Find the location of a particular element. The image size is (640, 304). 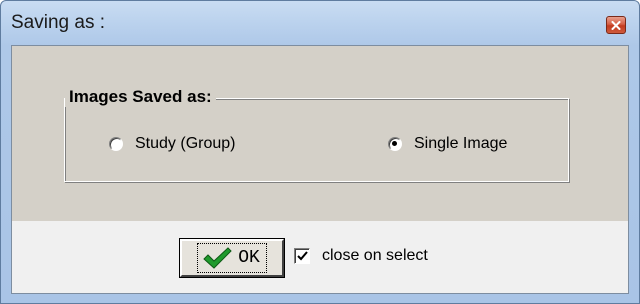

radio-study-group: Study (Group) is located at coordinates (172, 144).